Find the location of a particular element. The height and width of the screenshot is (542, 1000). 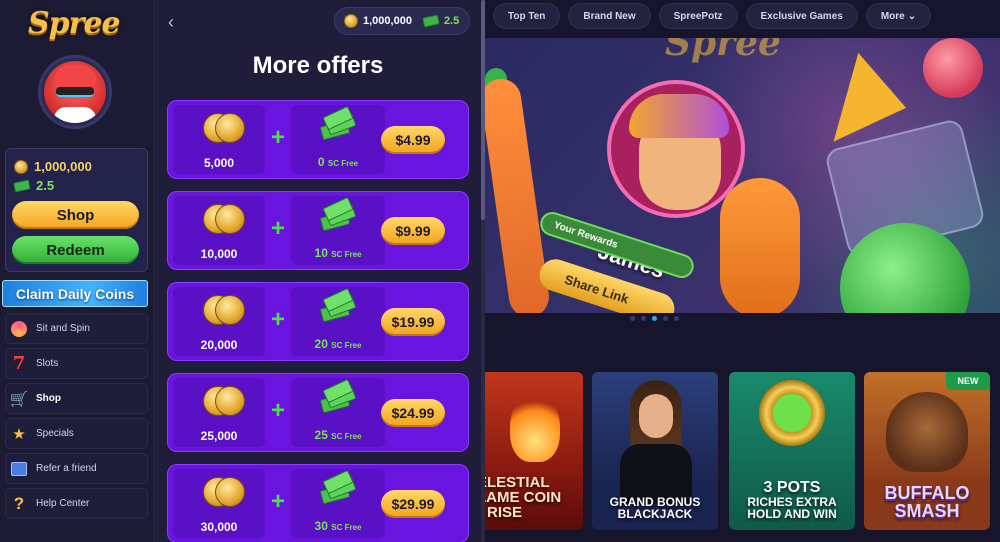

sweeps-coin-value: 2.5 is located at coordinates (45, 185).